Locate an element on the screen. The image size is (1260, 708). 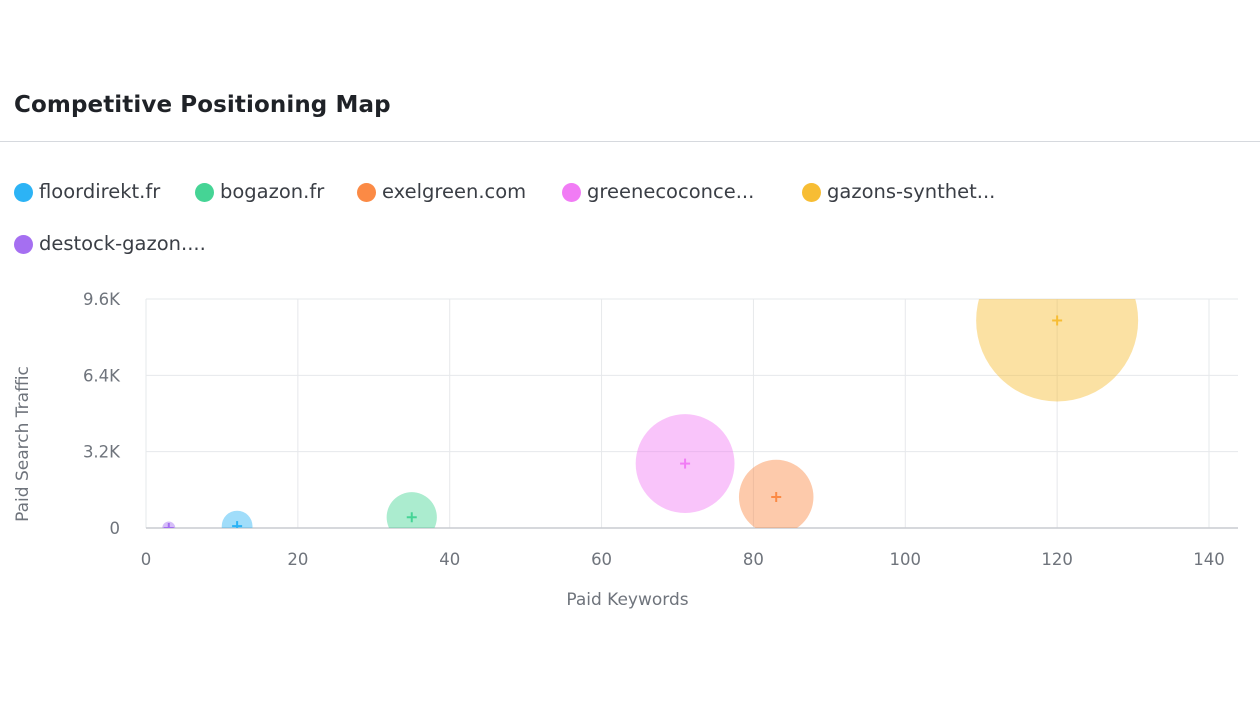
x-tick-label: 120 is located at coordinates (1057, 559).